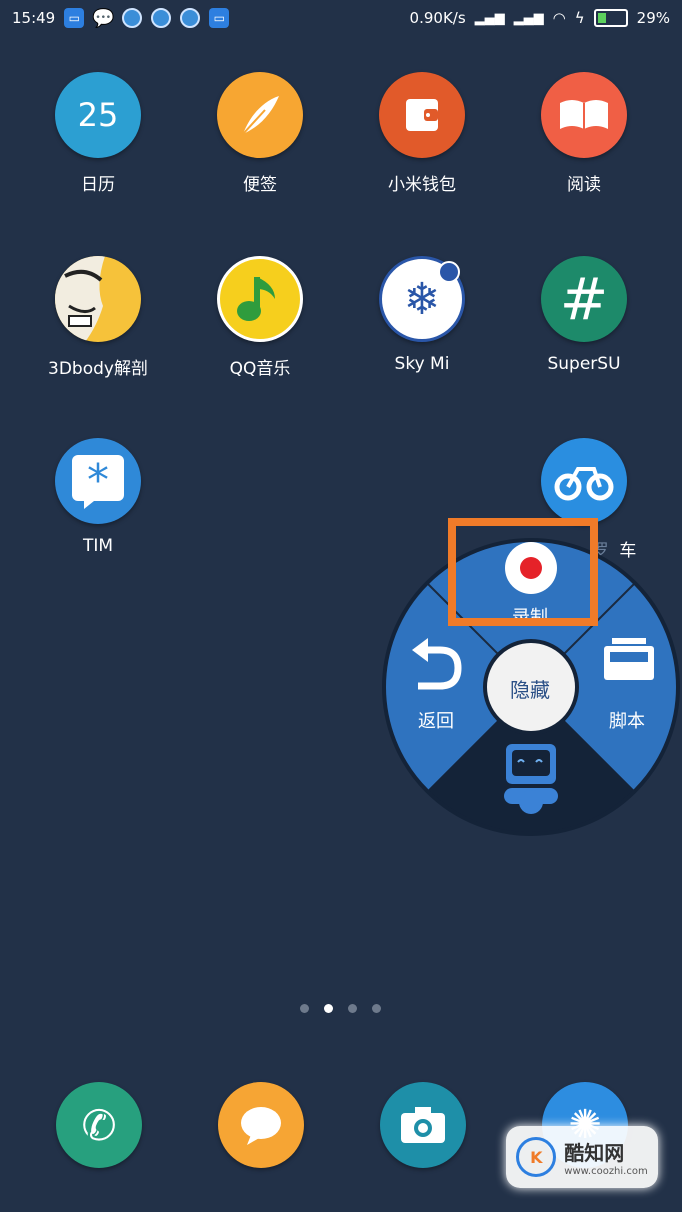 This screenshot has height=1212, width=682. I want to click on calendar-icon: 25, so click(98, 115).